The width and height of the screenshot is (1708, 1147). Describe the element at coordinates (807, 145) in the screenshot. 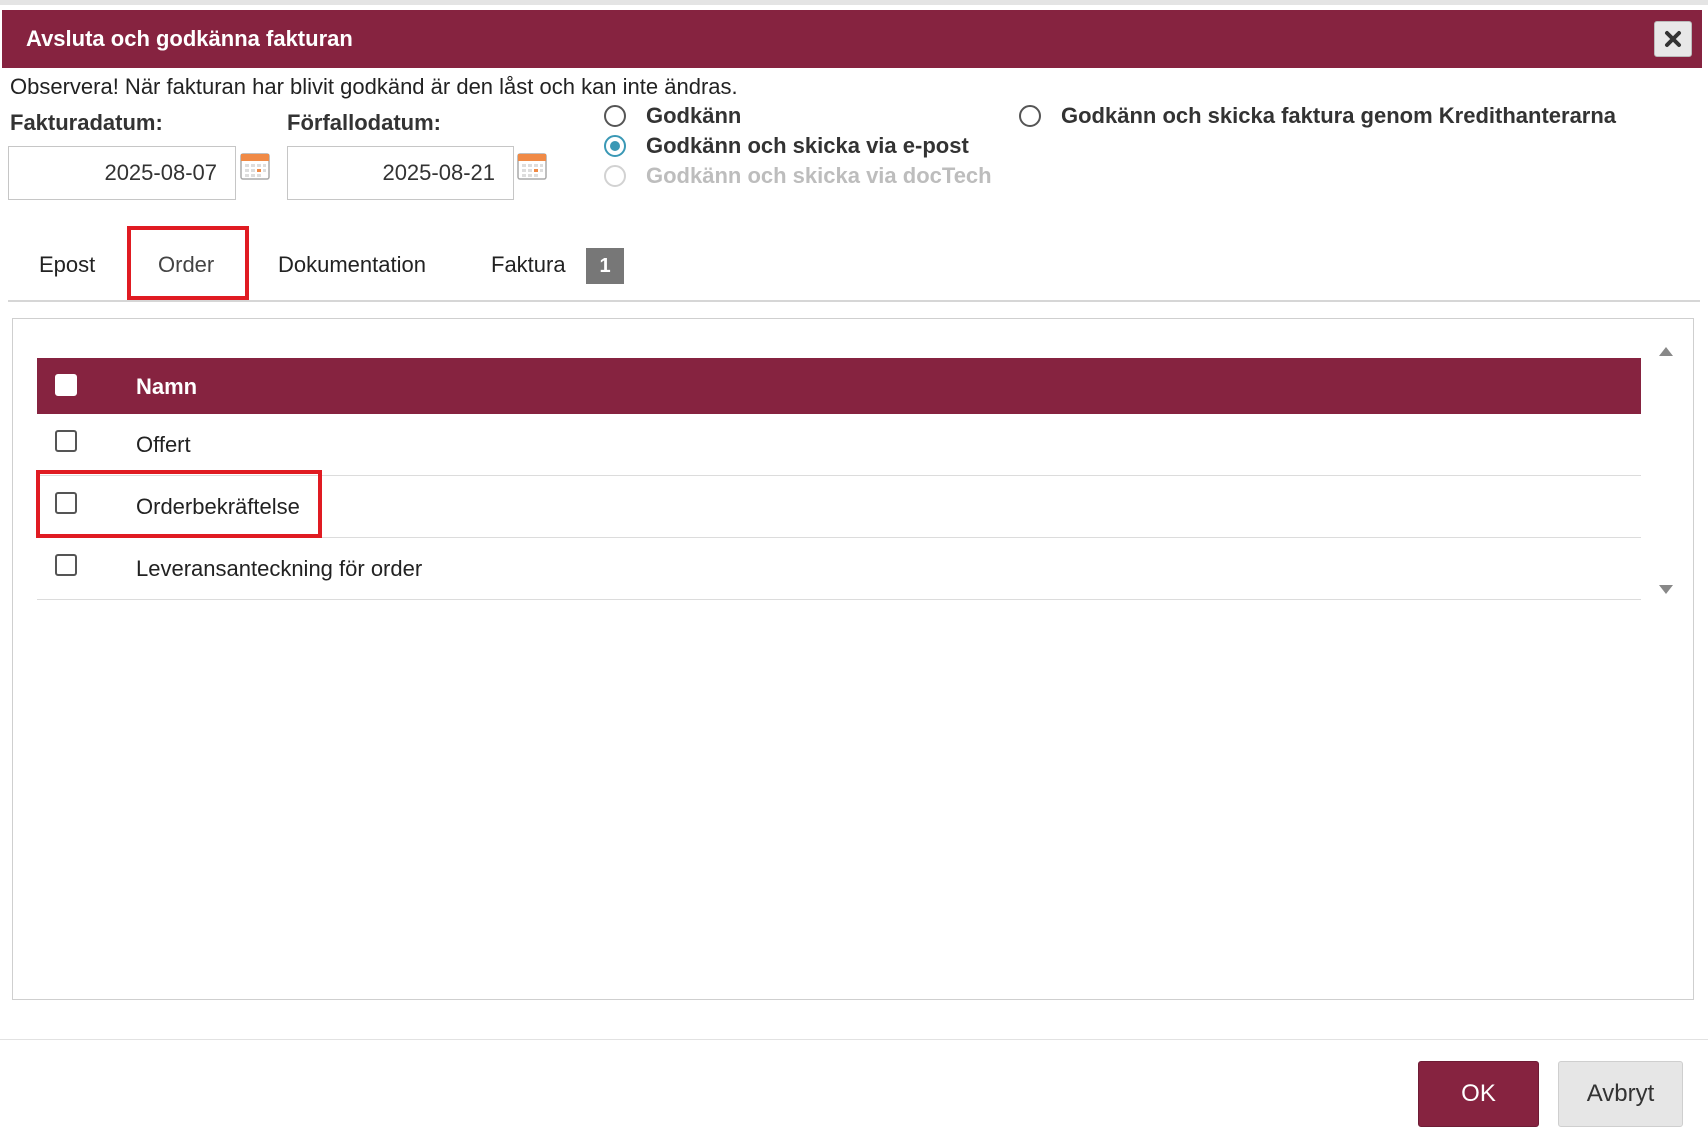

I see `radio-approve-email-label: Godkänn och skicka via e-post` at that location.